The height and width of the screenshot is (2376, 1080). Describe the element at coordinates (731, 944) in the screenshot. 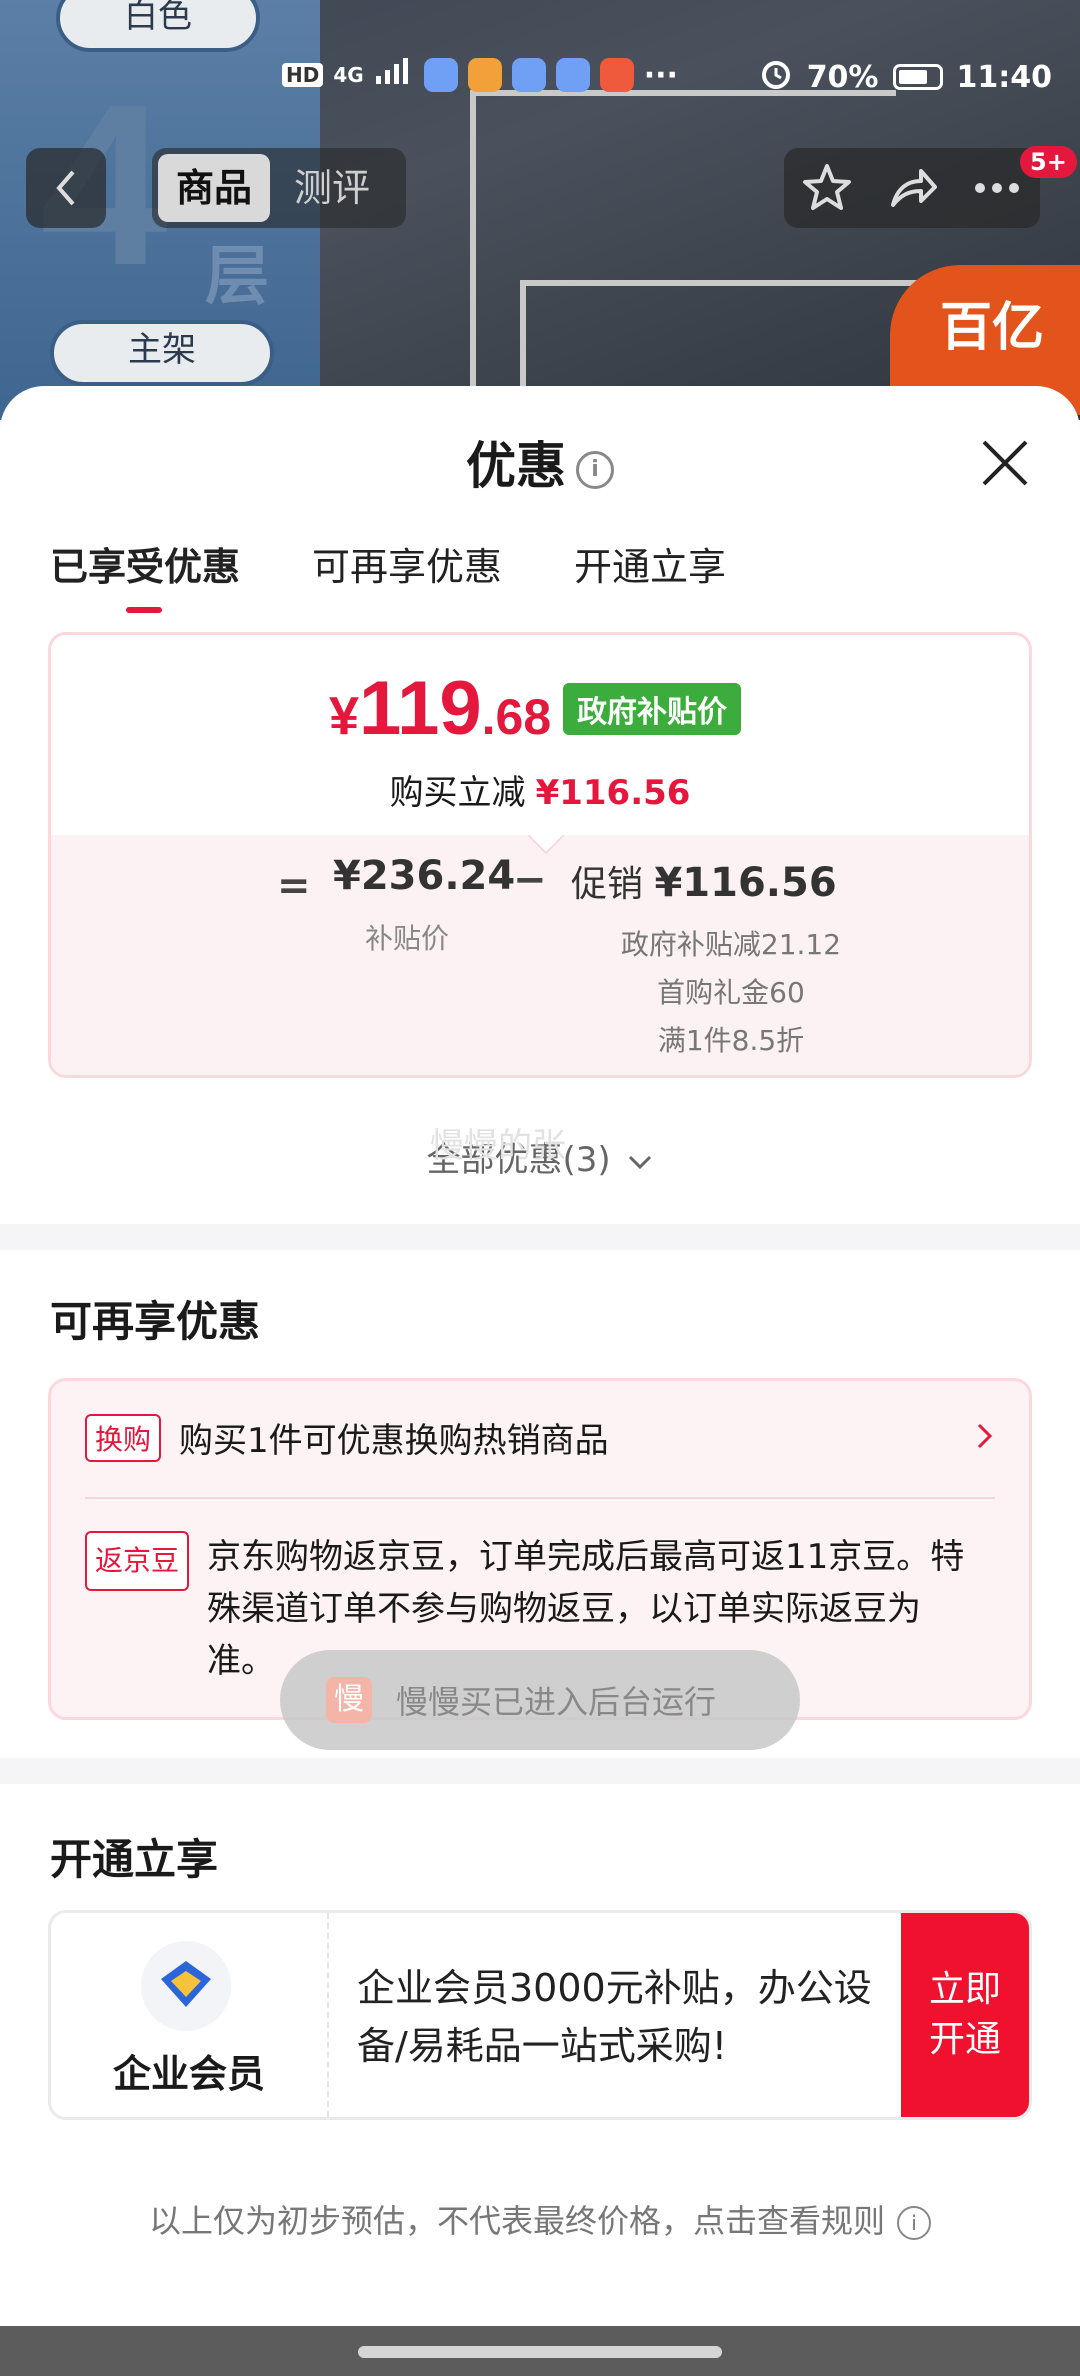

I see `promo-item: 政府补贴减21.12` at that location.